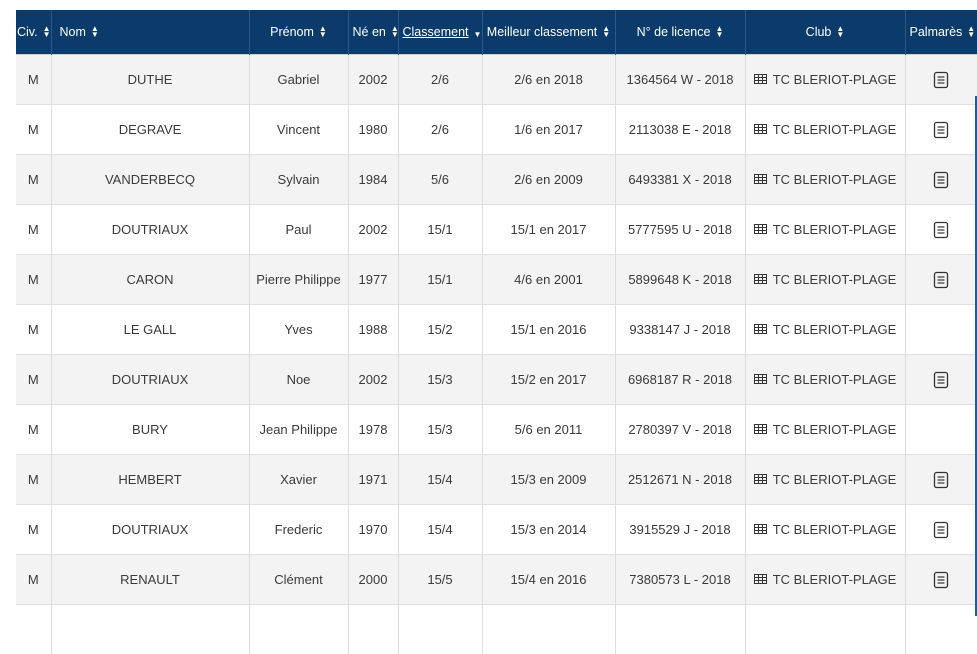 Image resolution: width=977 pixels, height=654 pixels. What do you see at coordinates (298, 430) in the screenshot?
I see `cell-prenom: Jean Philippe` at bounding box center [298, 430].